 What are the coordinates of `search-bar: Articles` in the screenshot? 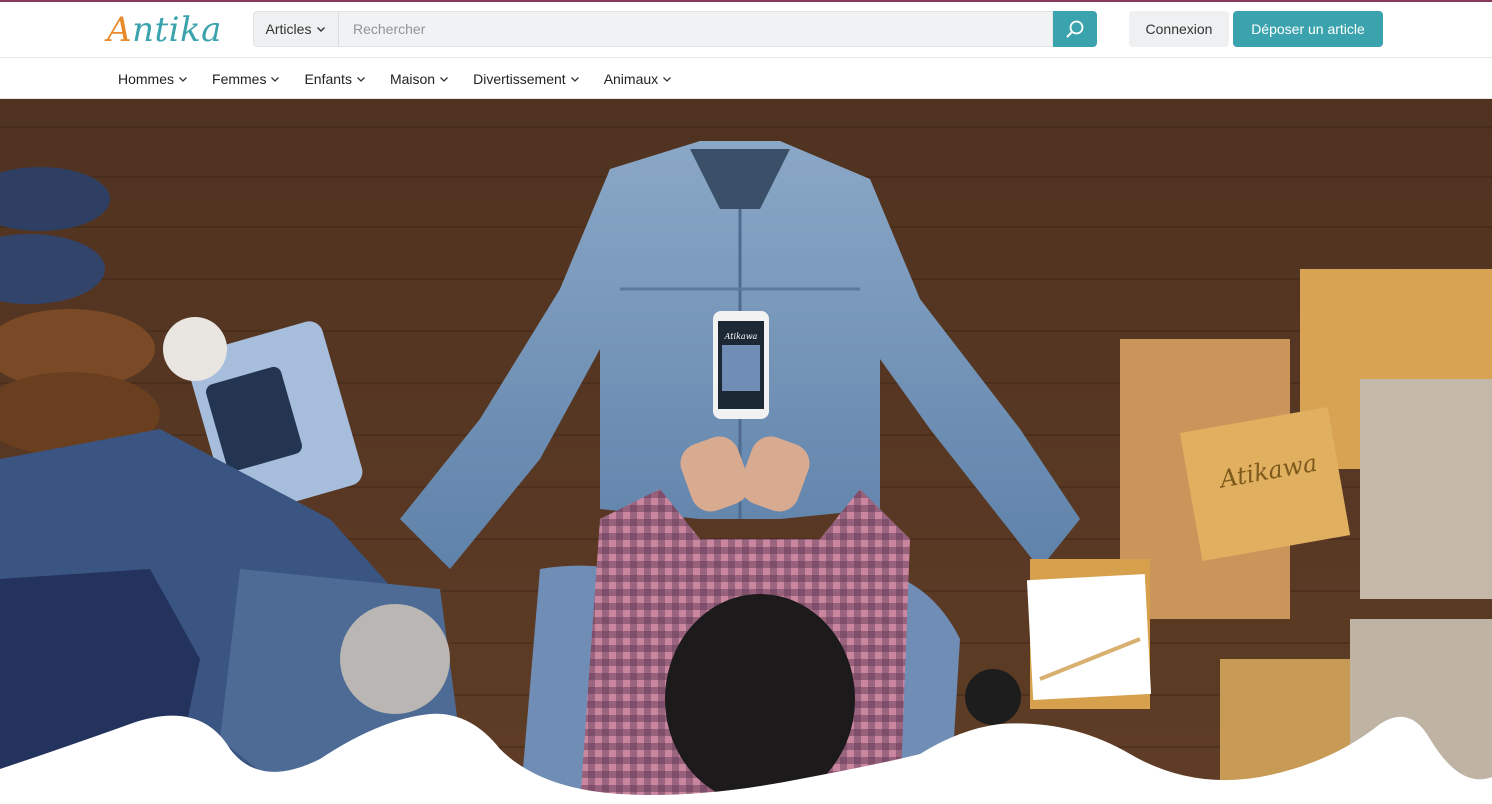 It's located at (675, 29).